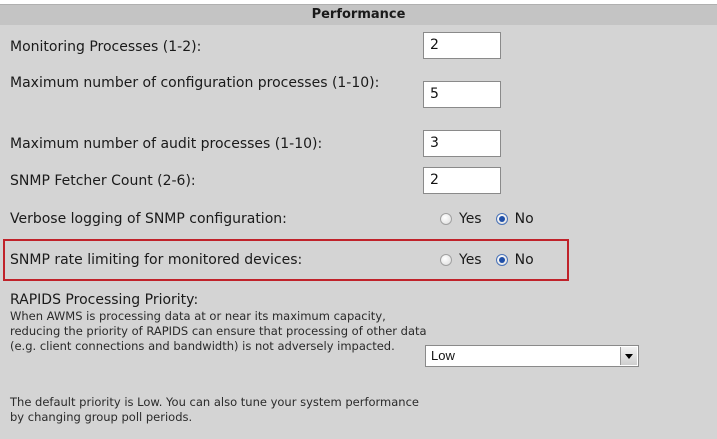  Describe the element at coordinates (494, 260) in the screenshot. I see `rate-limiting-radio-group: Yes No` at that location.